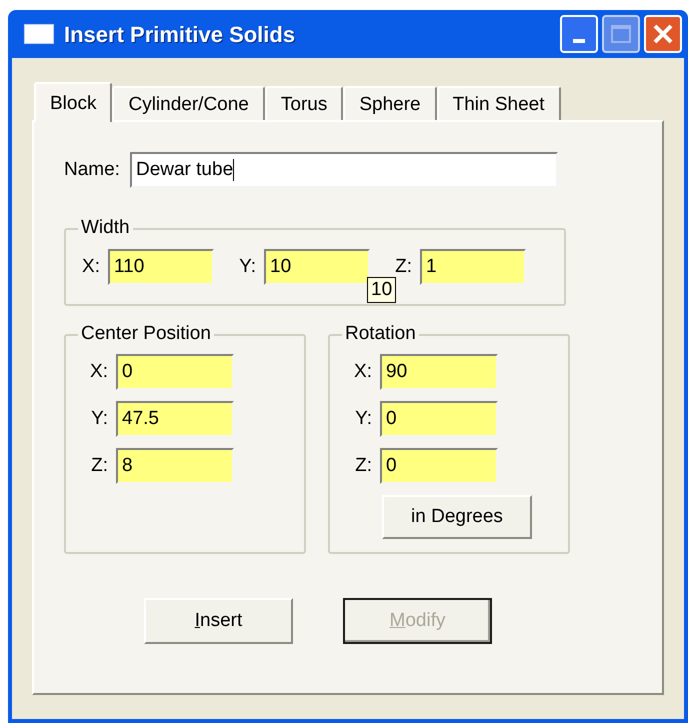  Describe the element at coordinates (304, 103) in the screenshot. I see `tab: Torus` at that location.